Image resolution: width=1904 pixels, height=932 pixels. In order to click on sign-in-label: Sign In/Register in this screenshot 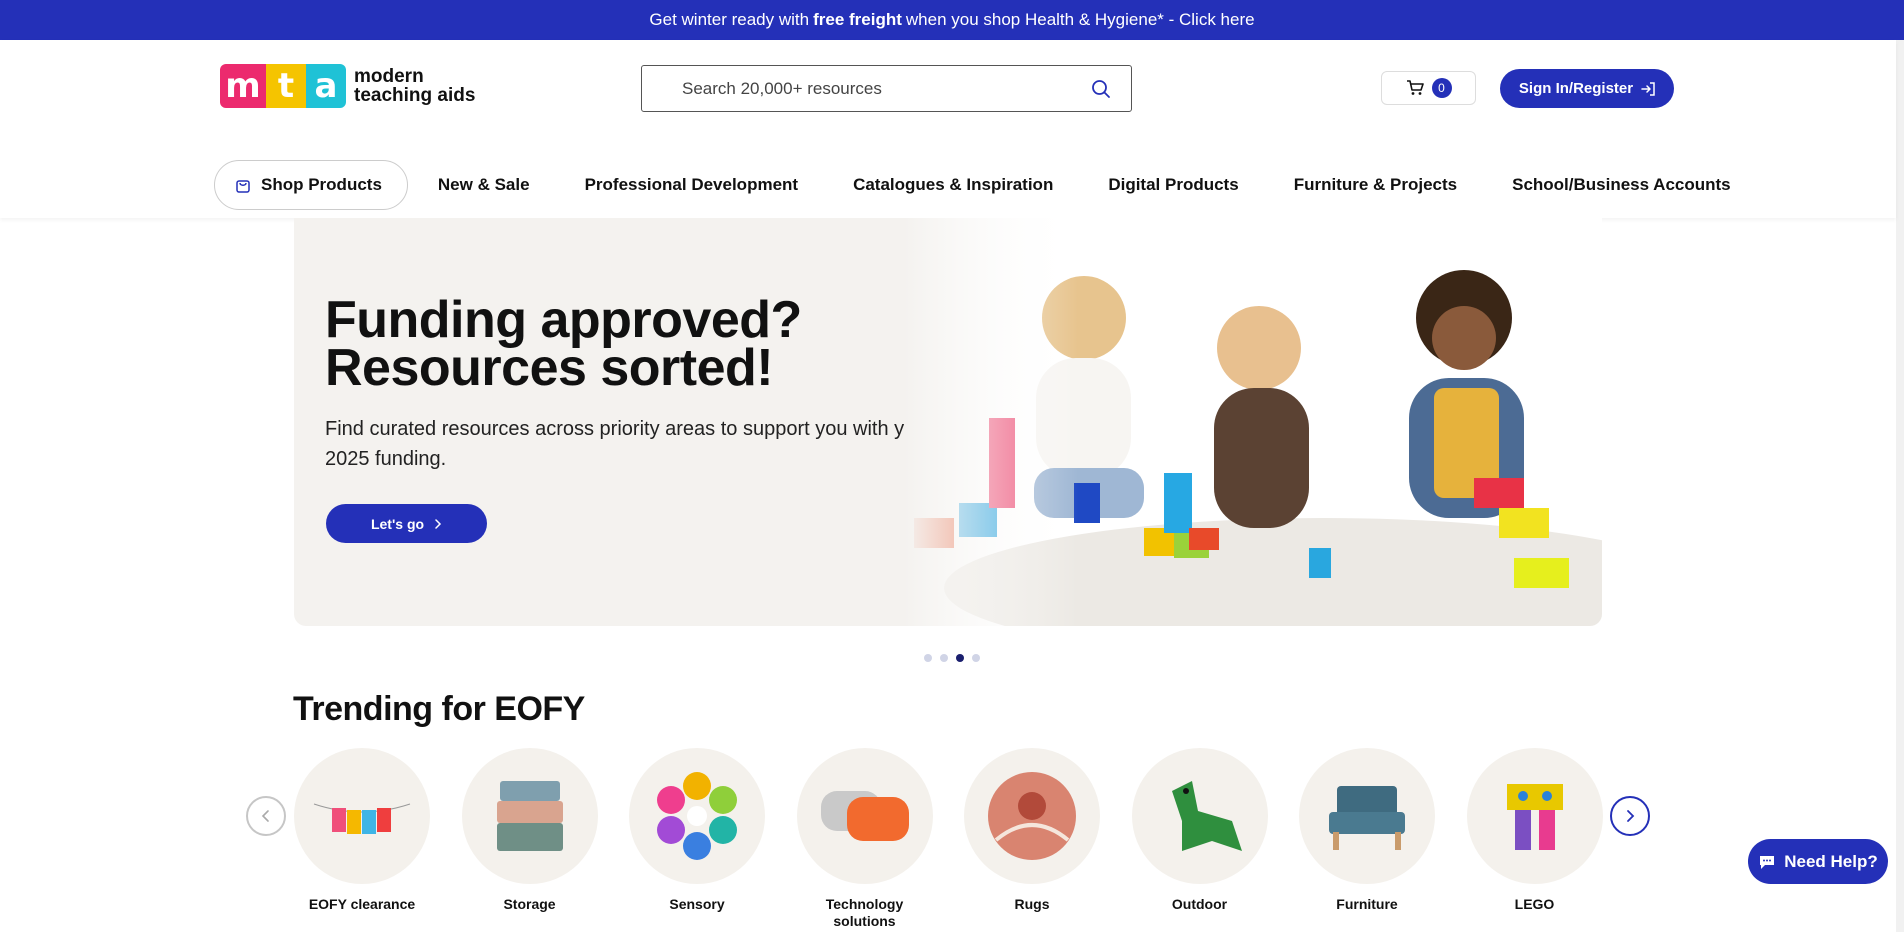, I will do `click(1576, 88)`.